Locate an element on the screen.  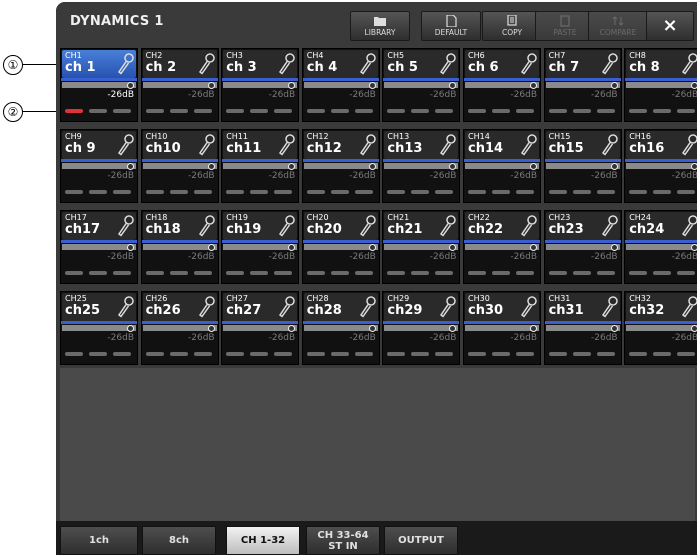
channel-select-button: CH10 ch10 is located at coordinates (179, 145).